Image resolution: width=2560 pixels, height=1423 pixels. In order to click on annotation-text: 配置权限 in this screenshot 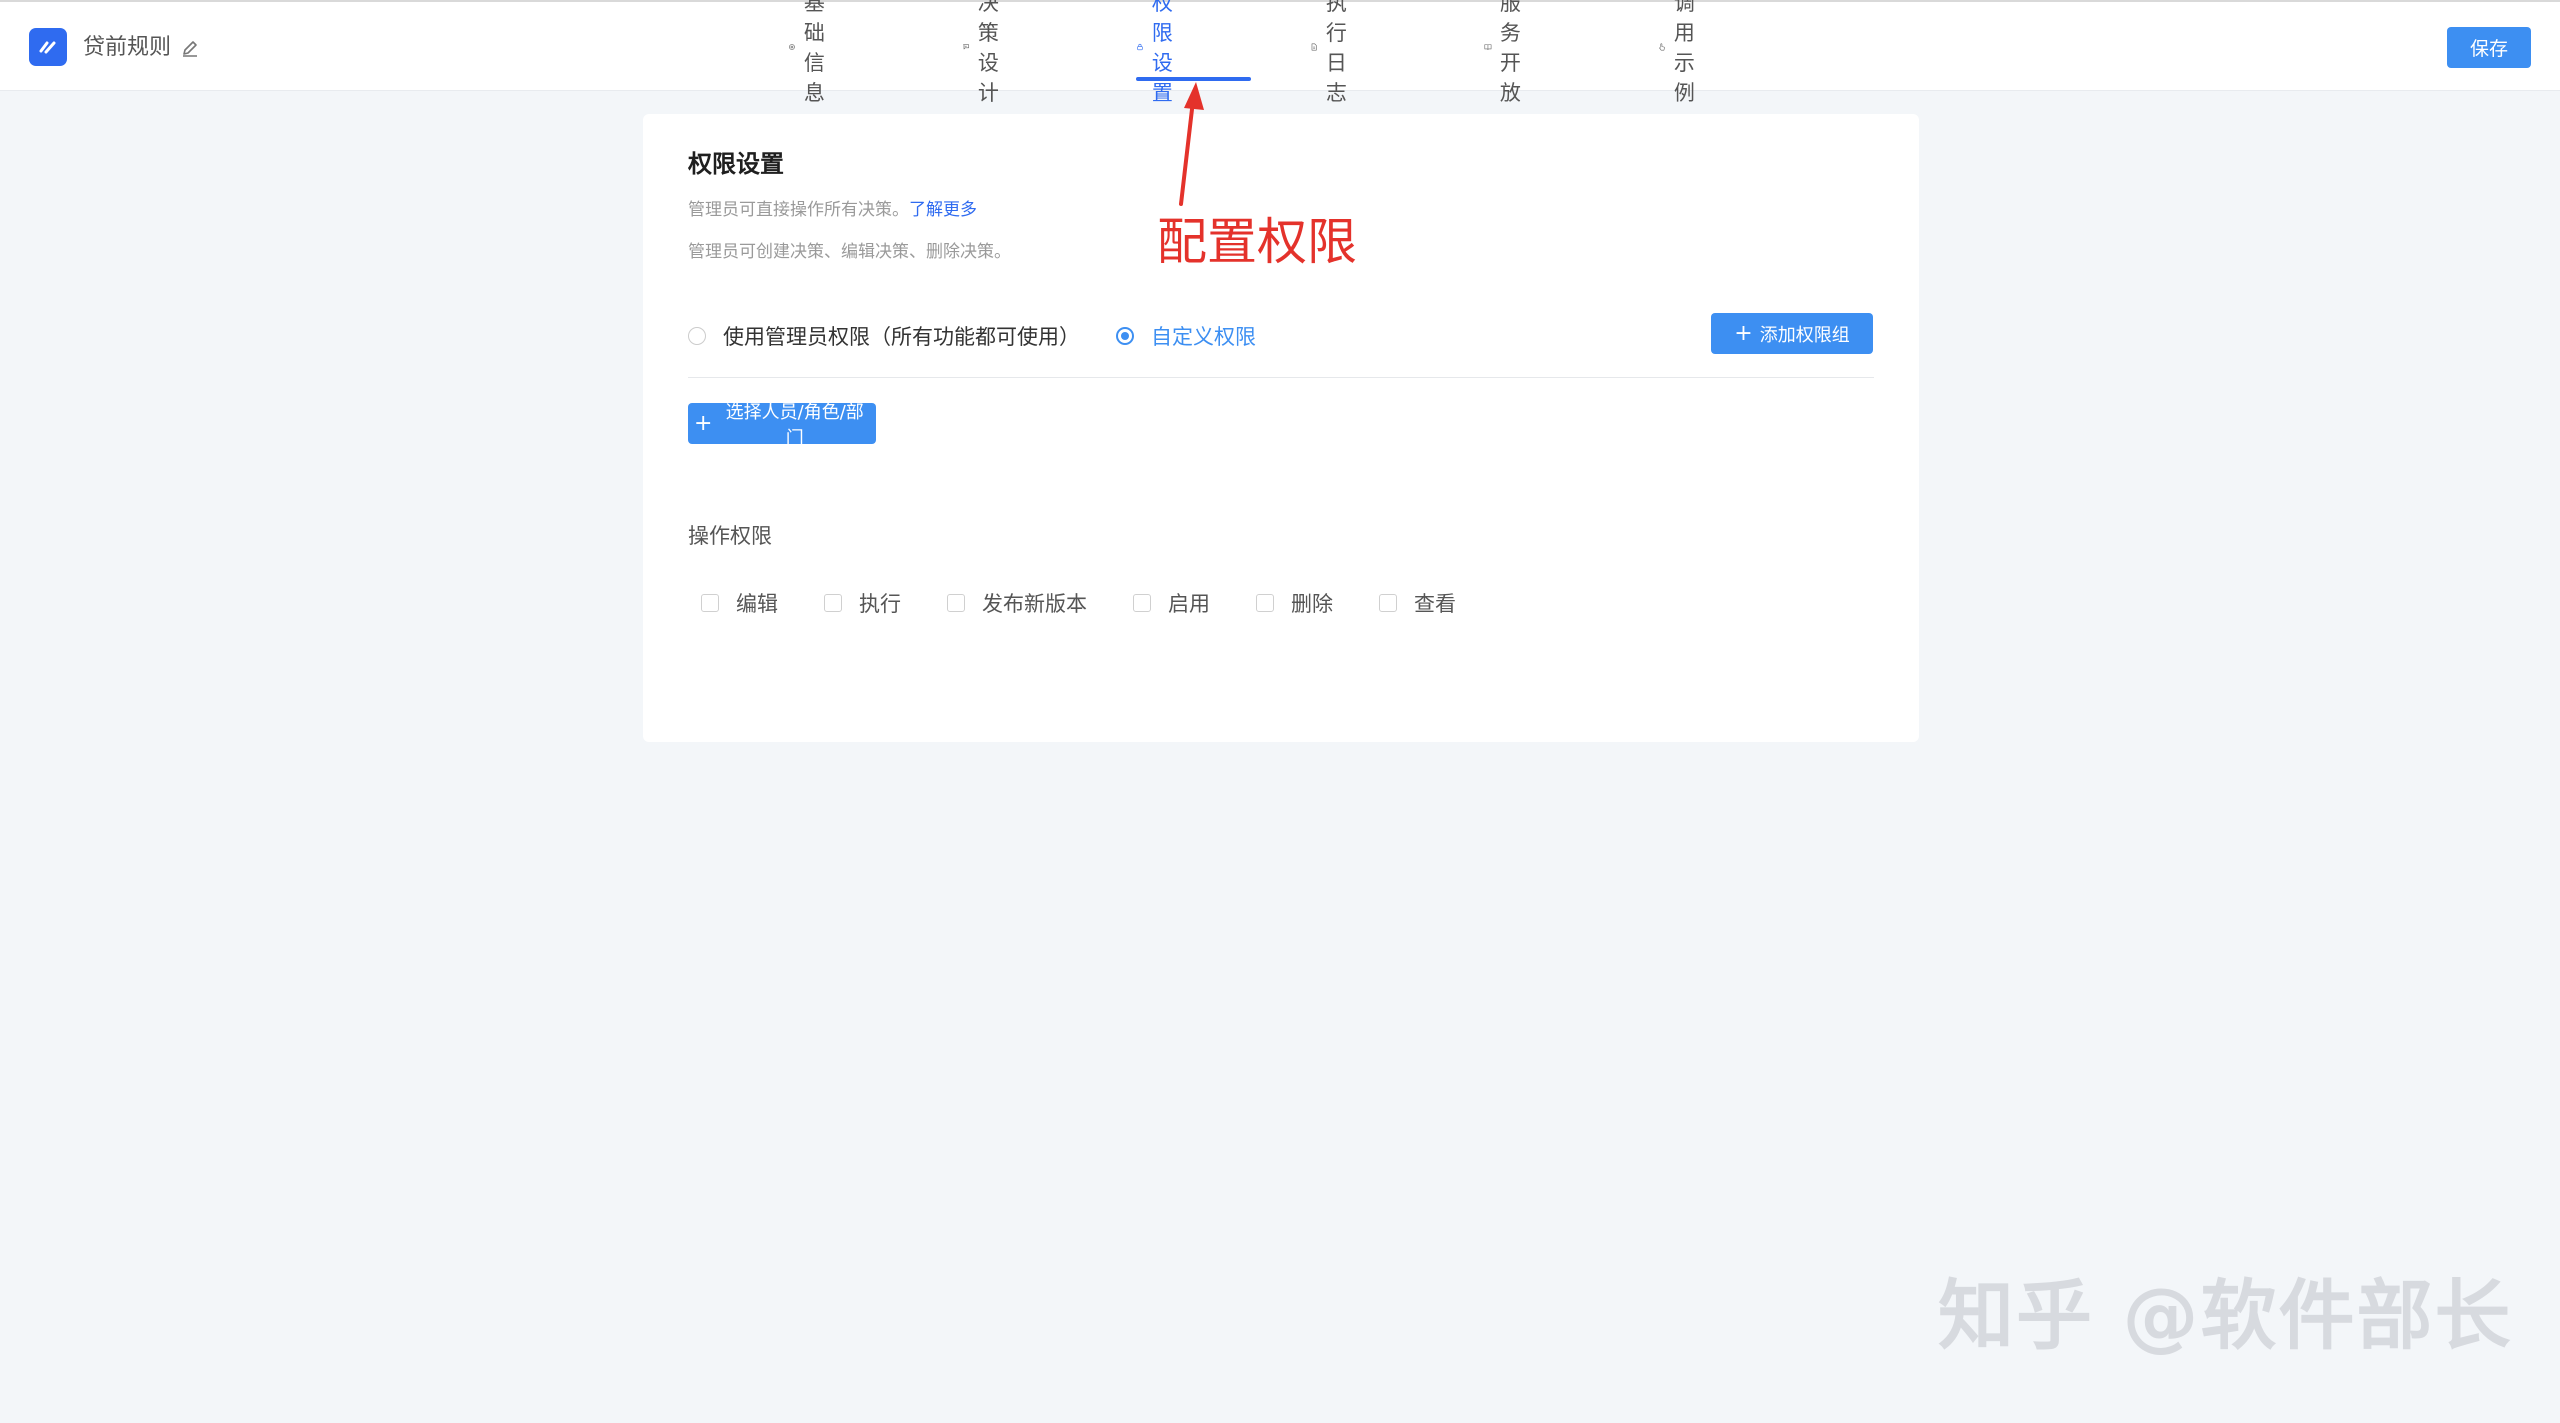, I will do `click(1257, 242)`.